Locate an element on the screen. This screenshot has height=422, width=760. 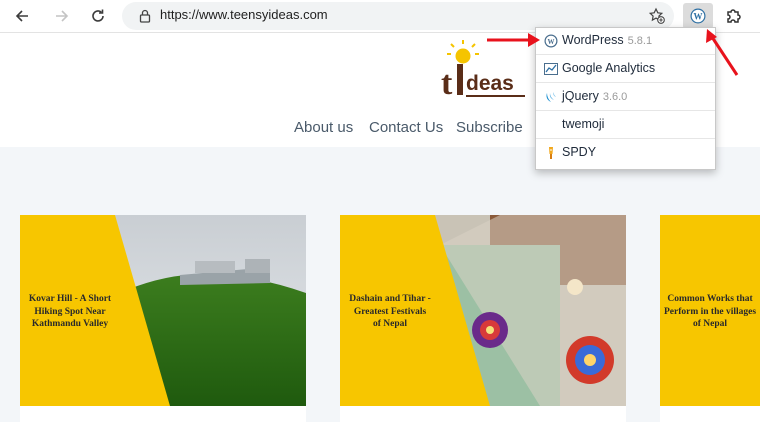
annotation-arrows is located at coordinates (613, 52).